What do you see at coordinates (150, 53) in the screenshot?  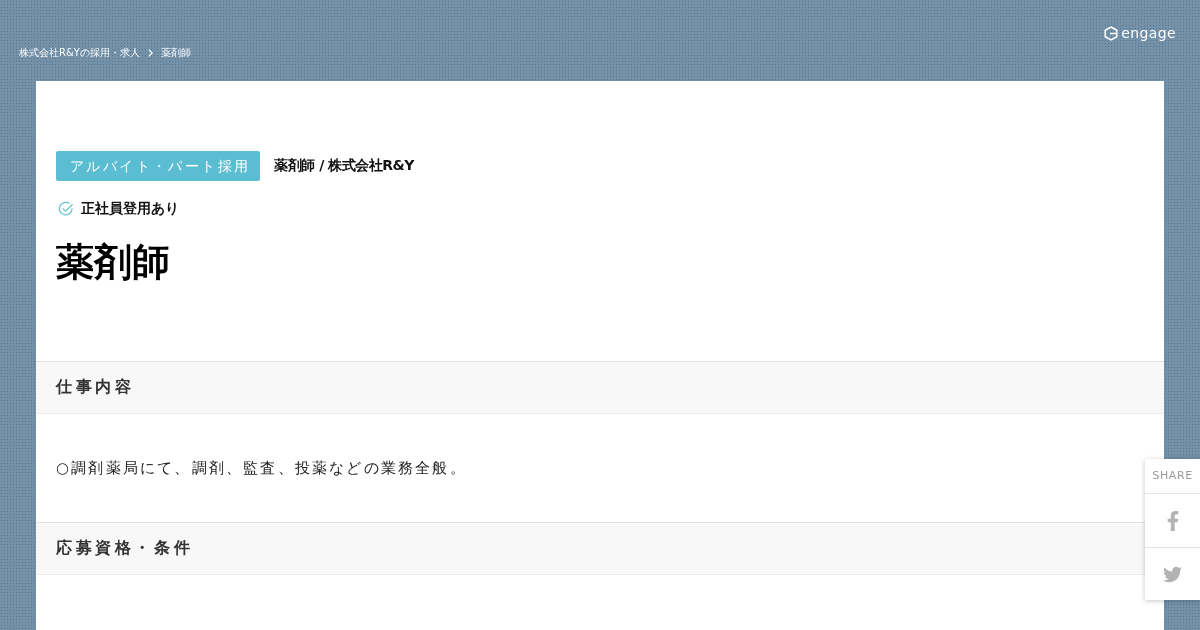 I see `chevron-right-icon` at bounding box center [150, 53].